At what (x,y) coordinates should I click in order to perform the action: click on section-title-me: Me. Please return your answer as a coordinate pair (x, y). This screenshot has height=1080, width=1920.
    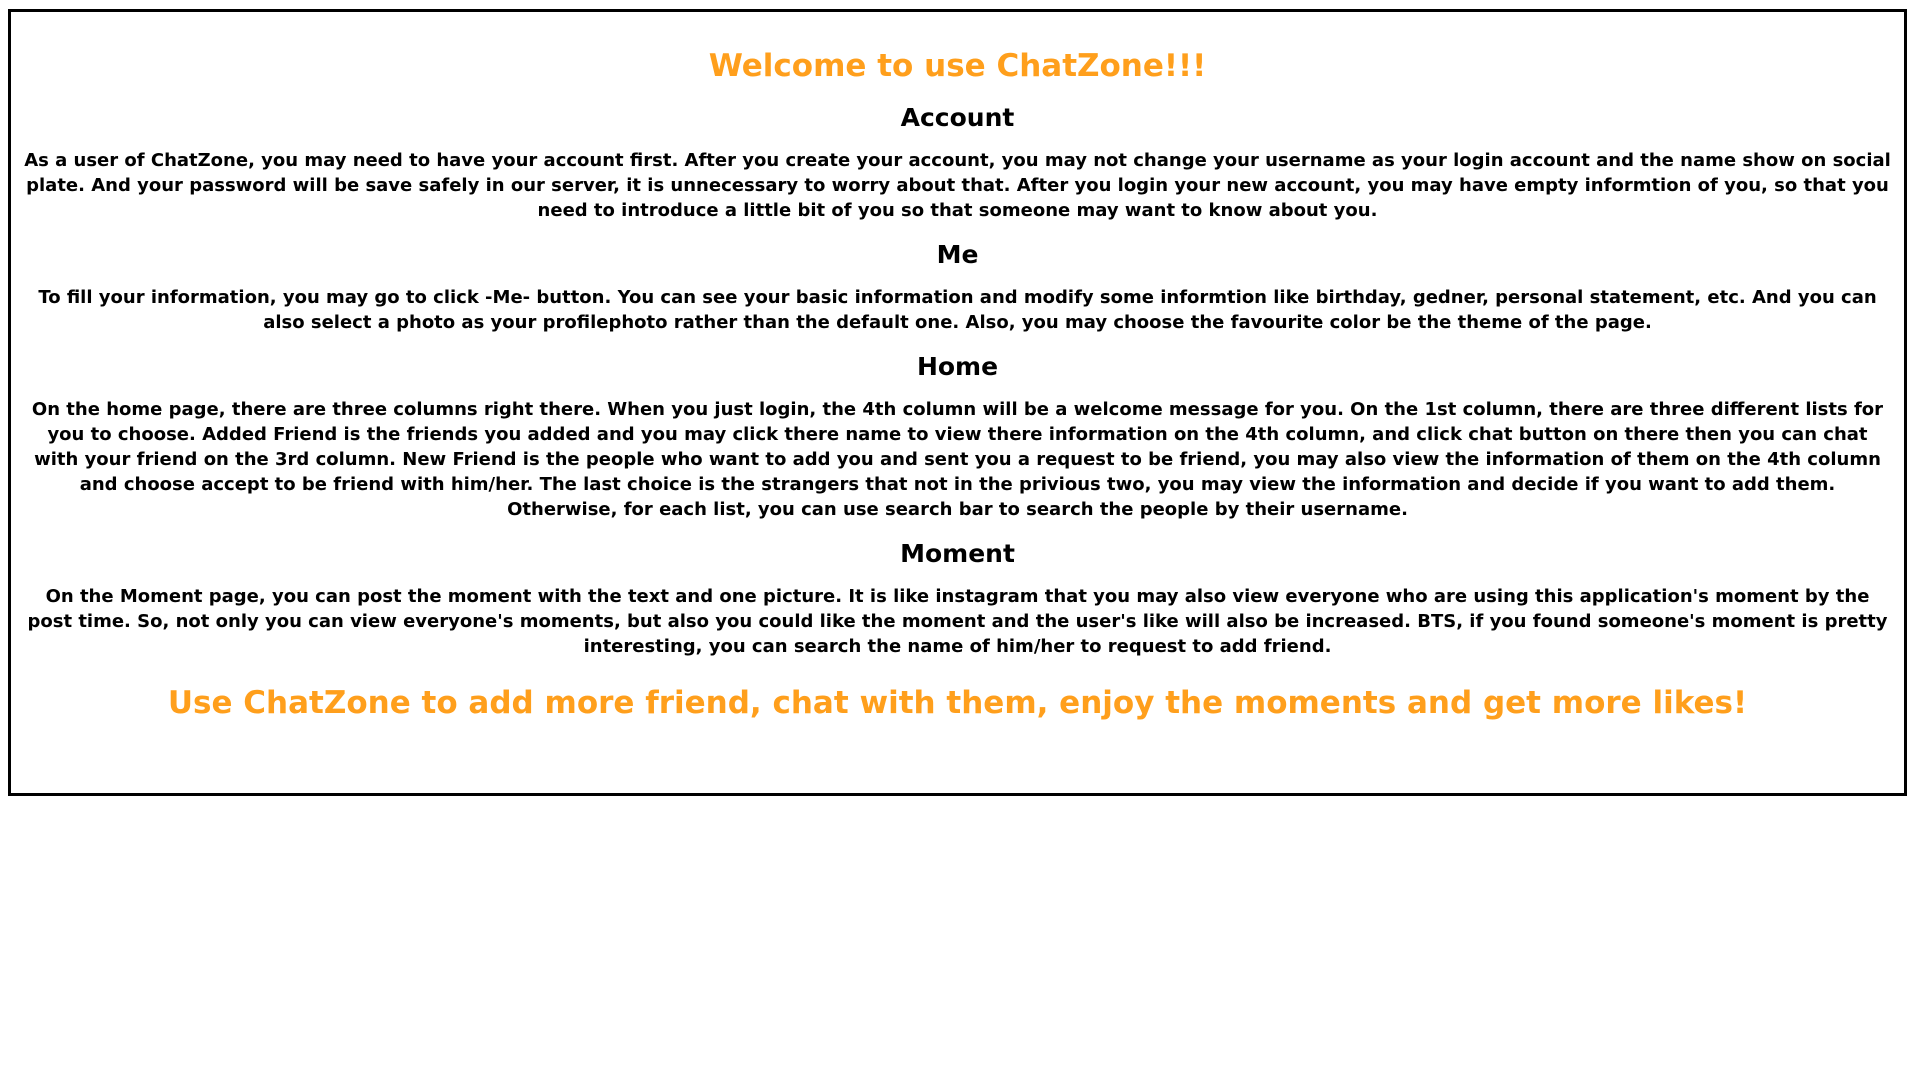
    Looking at the image, I should click on (957, 254).